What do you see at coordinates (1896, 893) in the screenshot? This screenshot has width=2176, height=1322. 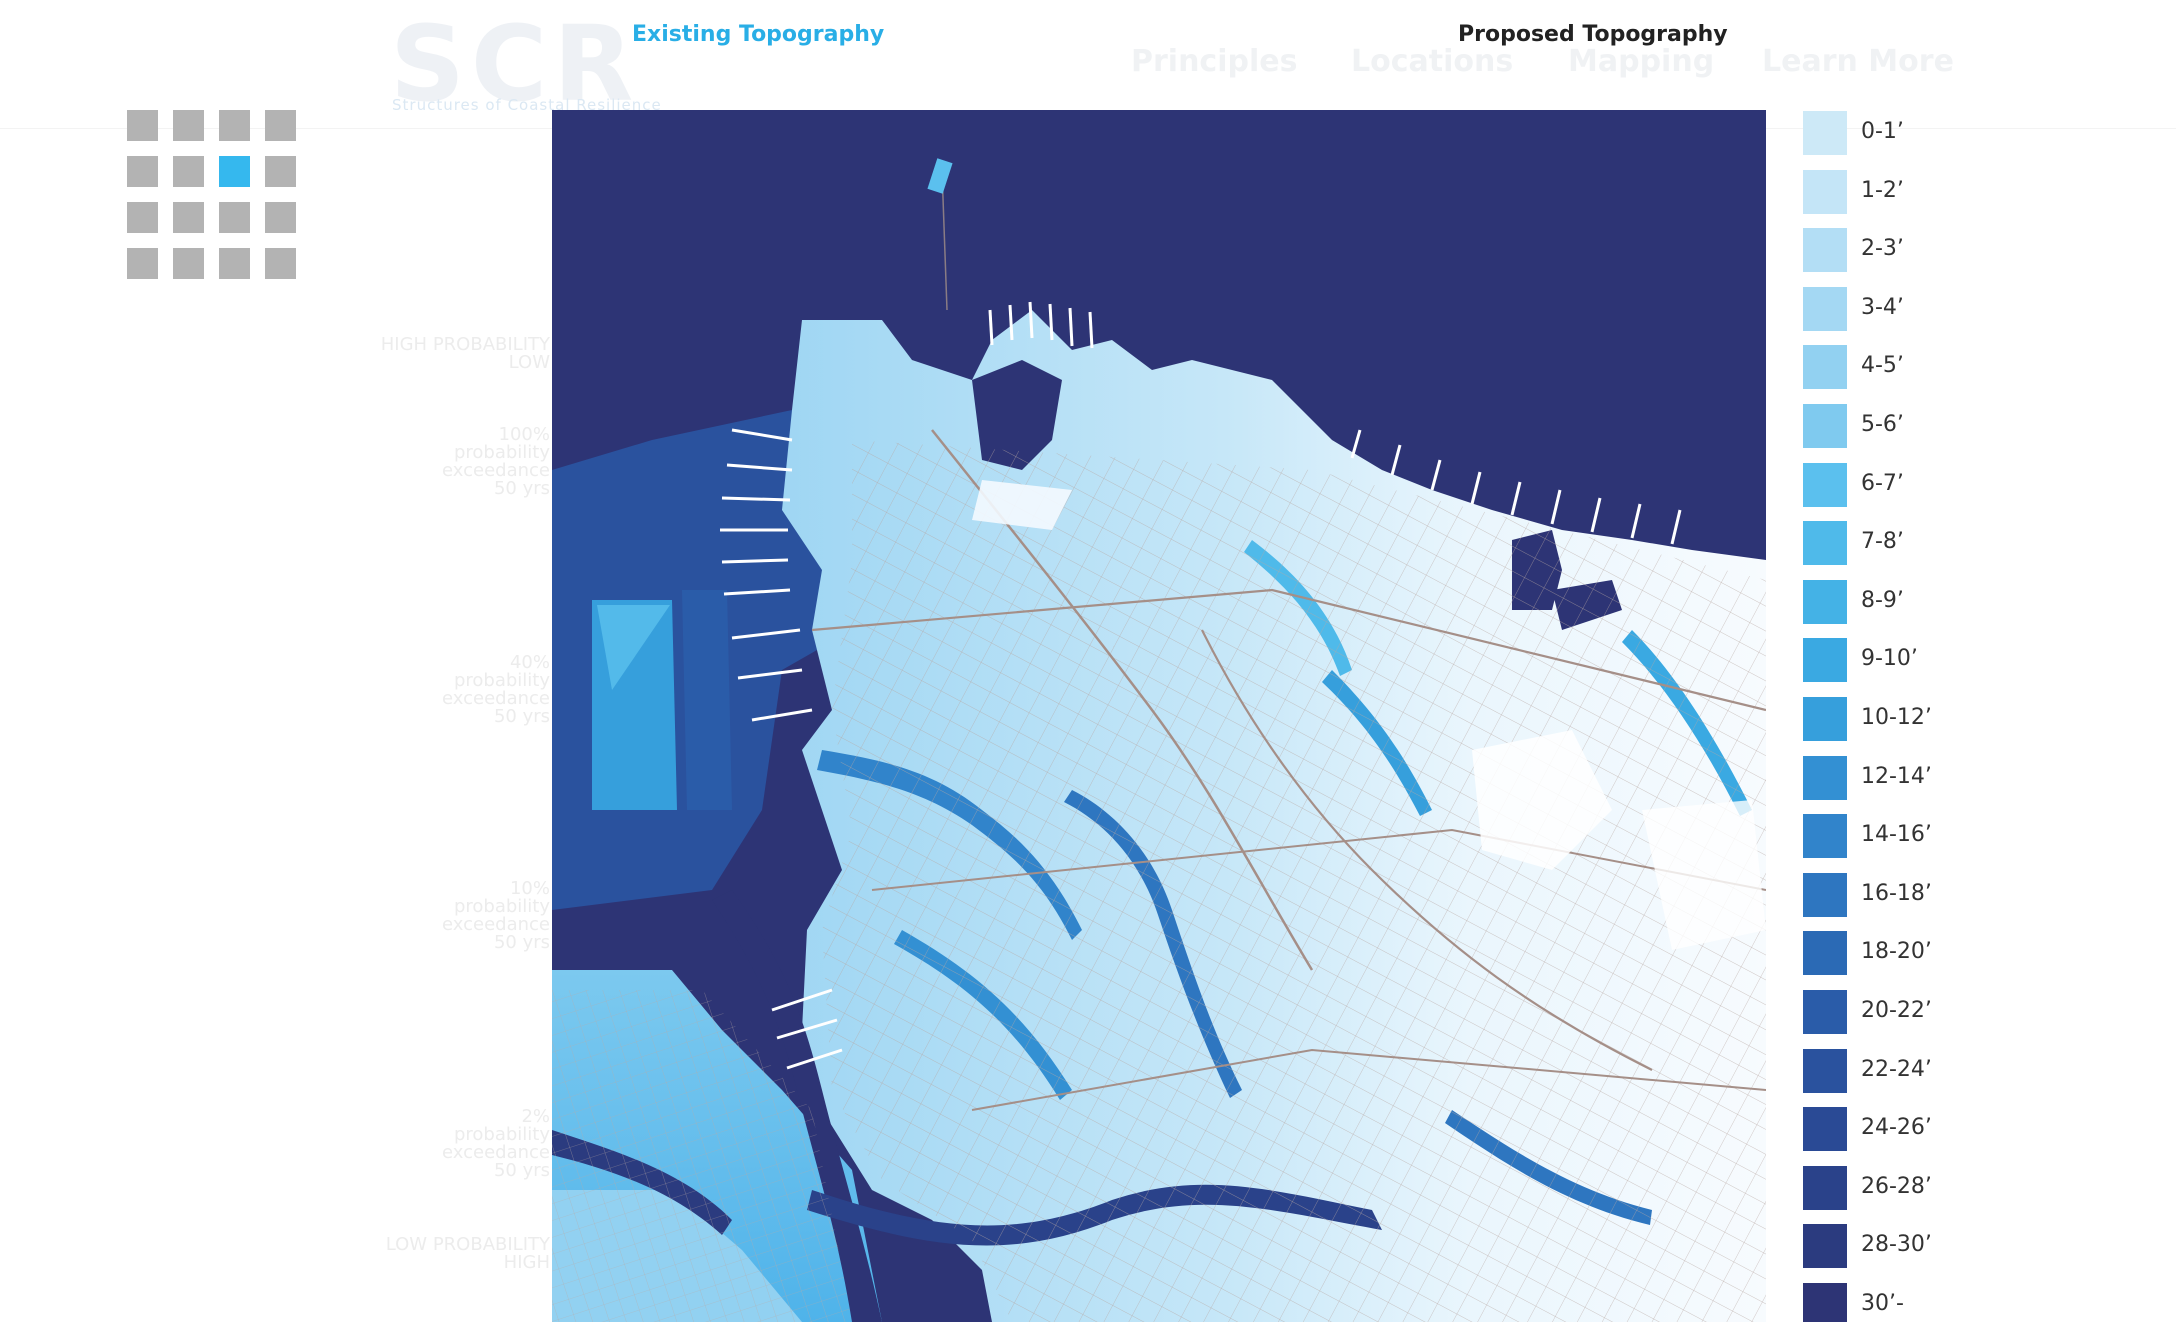 I see `legend-label: 16-18’` at bounding box center [1896, 893].